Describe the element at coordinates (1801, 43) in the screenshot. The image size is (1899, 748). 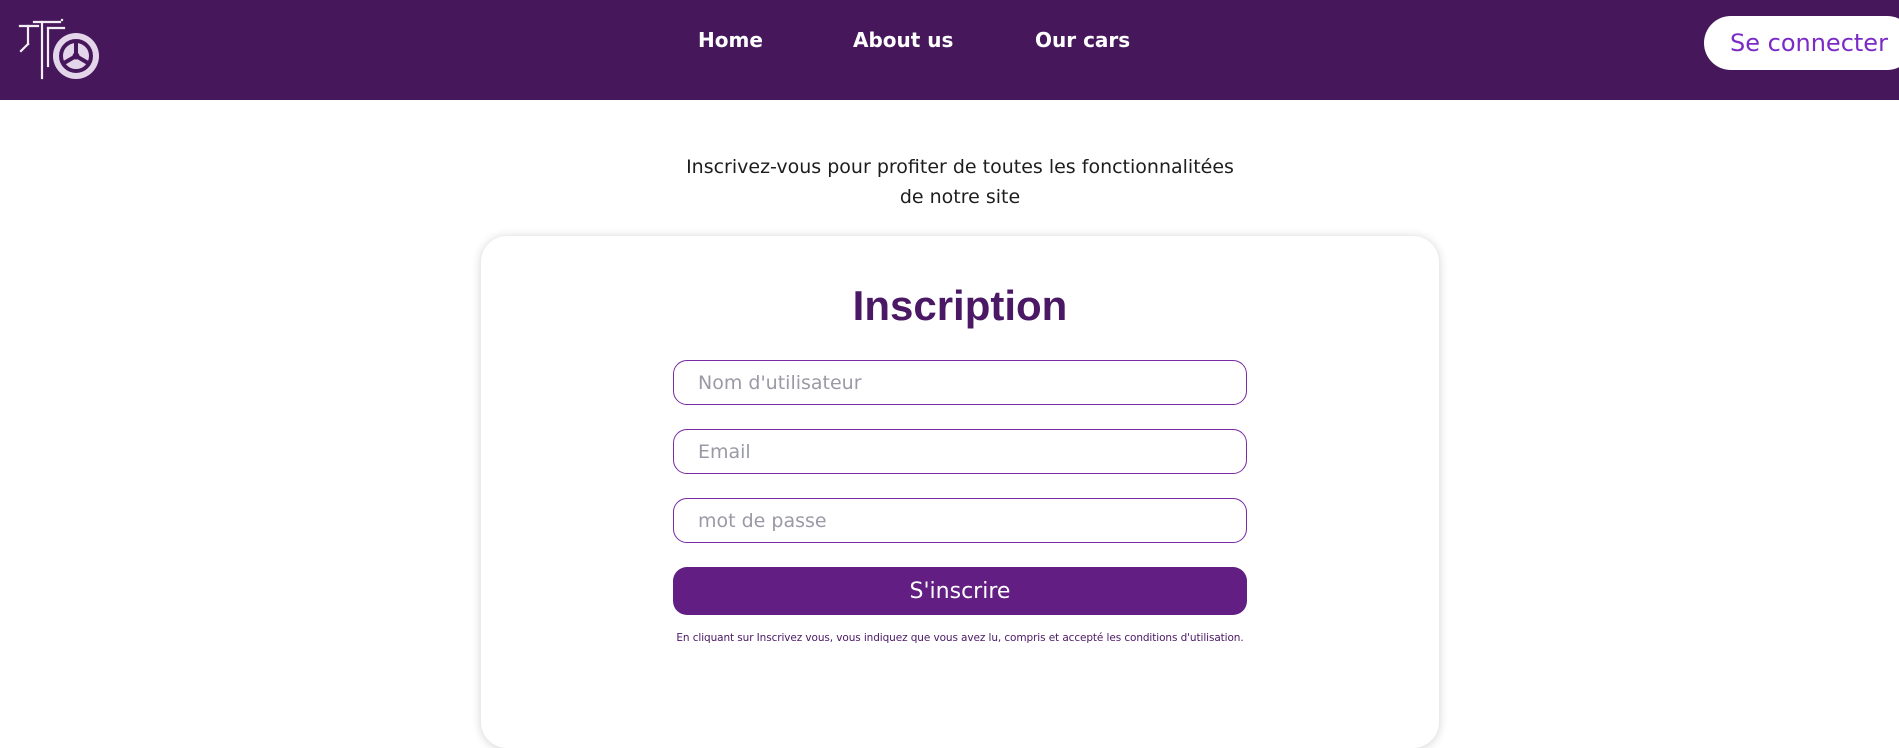
I see `login-button: Se connecter` at that location.